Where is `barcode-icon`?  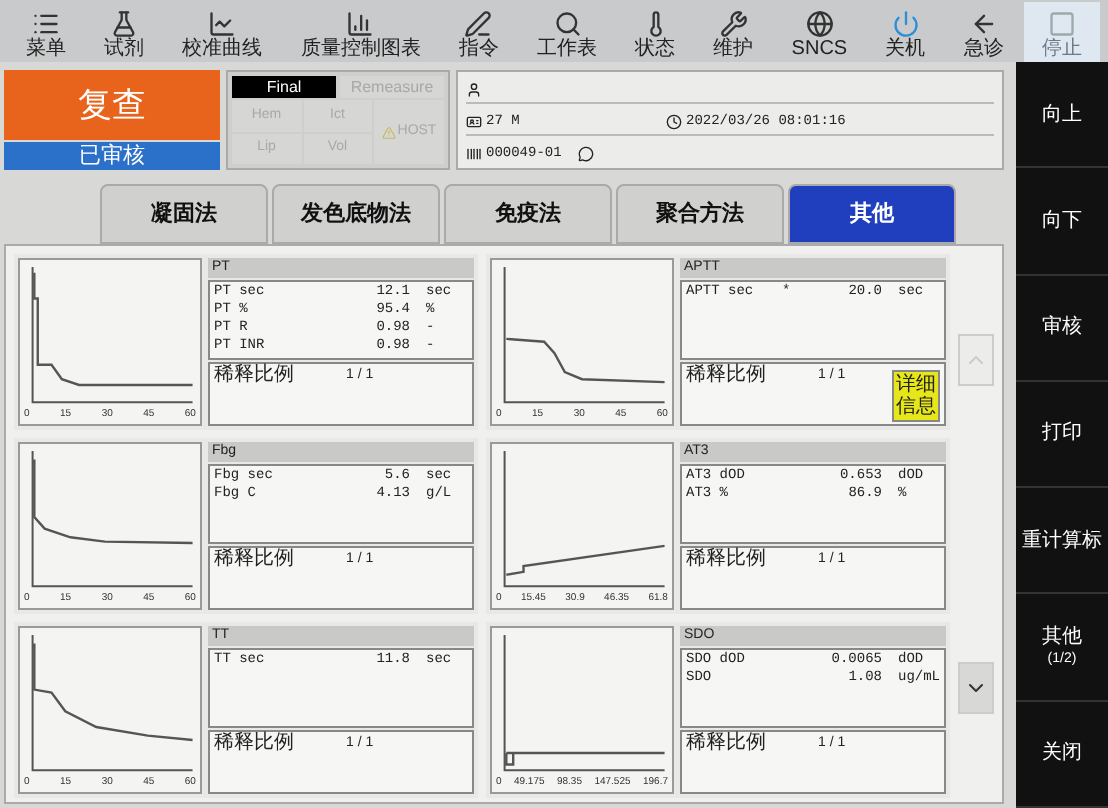
barcode-icon is located at coordinates (474, 153).